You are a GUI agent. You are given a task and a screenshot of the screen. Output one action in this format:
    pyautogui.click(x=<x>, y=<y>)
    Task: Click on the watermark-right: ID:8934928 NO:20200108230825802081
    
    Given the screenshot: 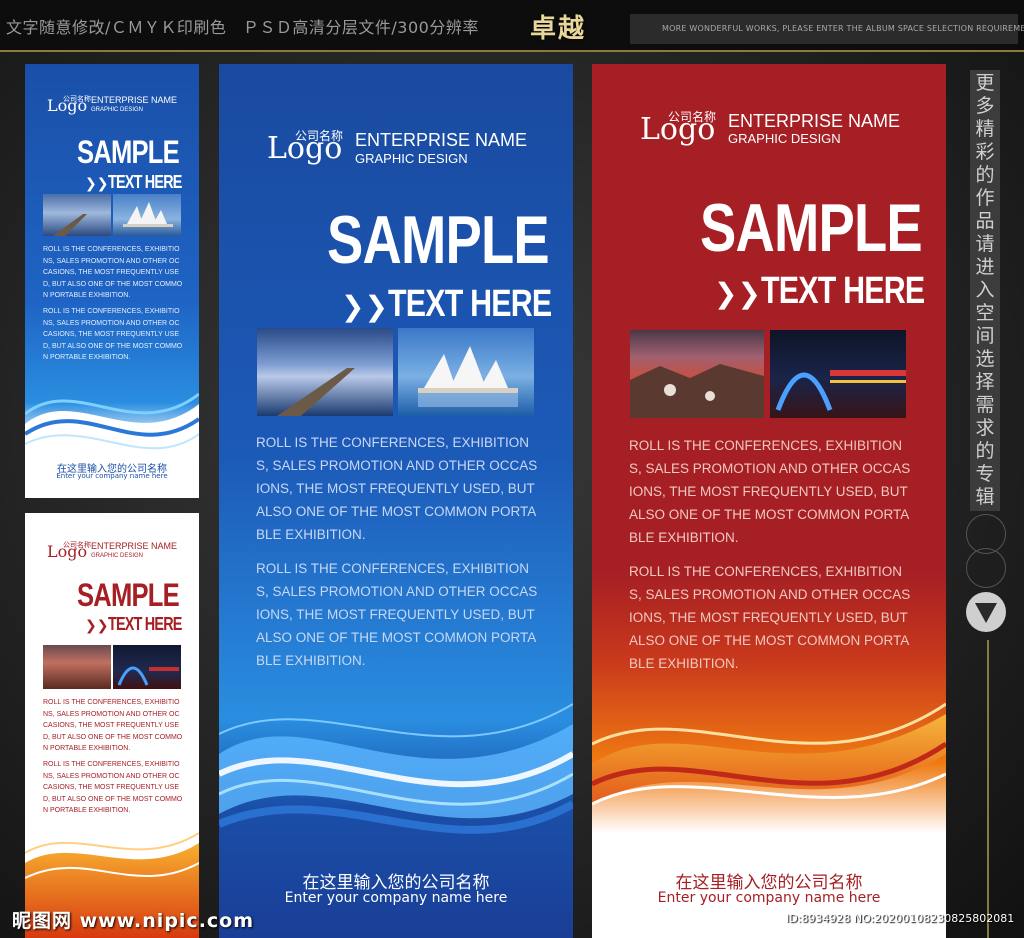 What is the action you would take?
    pyautogui.click(x=900, y=918)
    